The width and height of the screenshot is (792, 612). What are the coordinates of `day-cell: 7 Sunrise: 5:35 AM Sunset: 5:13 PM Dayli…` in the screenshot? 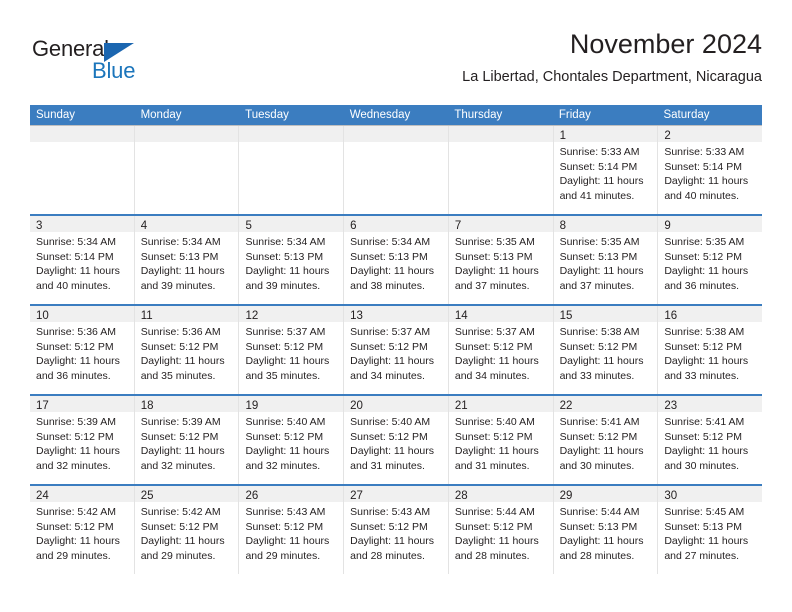 It's located at (501, 260).